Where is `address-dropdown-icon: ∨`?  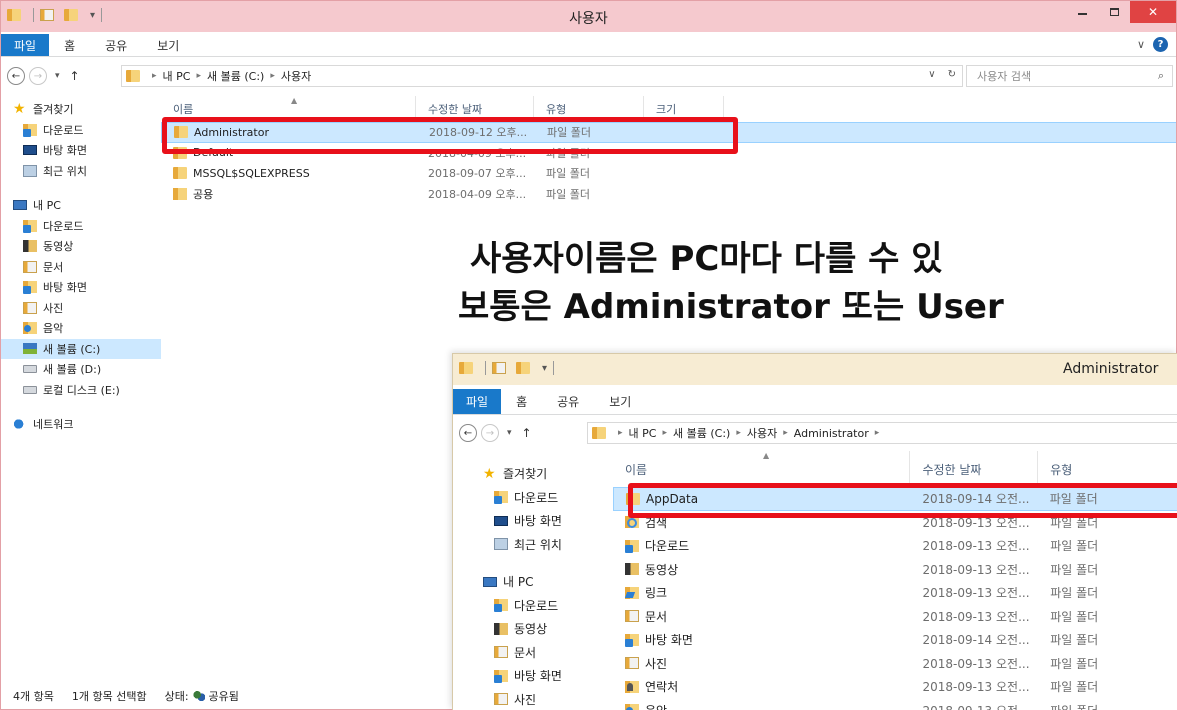 address-dropdown-icon: ∨ is located at coordinates (931, 74).